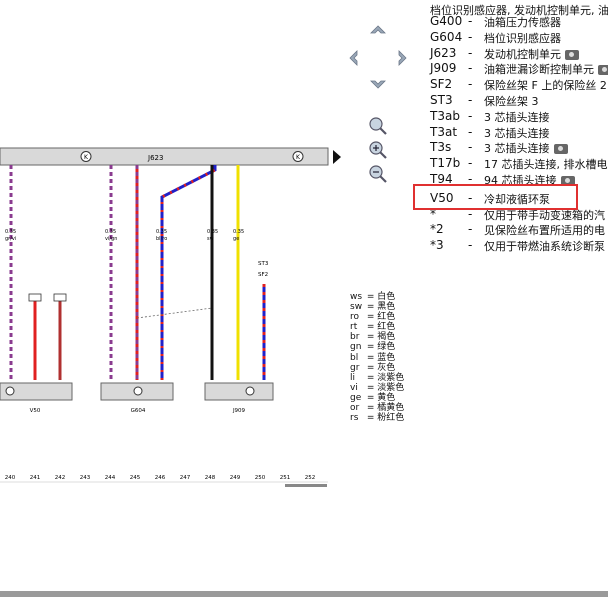 The width and height of the screenshot is (608, 597). I want to click on color-abbr: rt, so click(354, 327).